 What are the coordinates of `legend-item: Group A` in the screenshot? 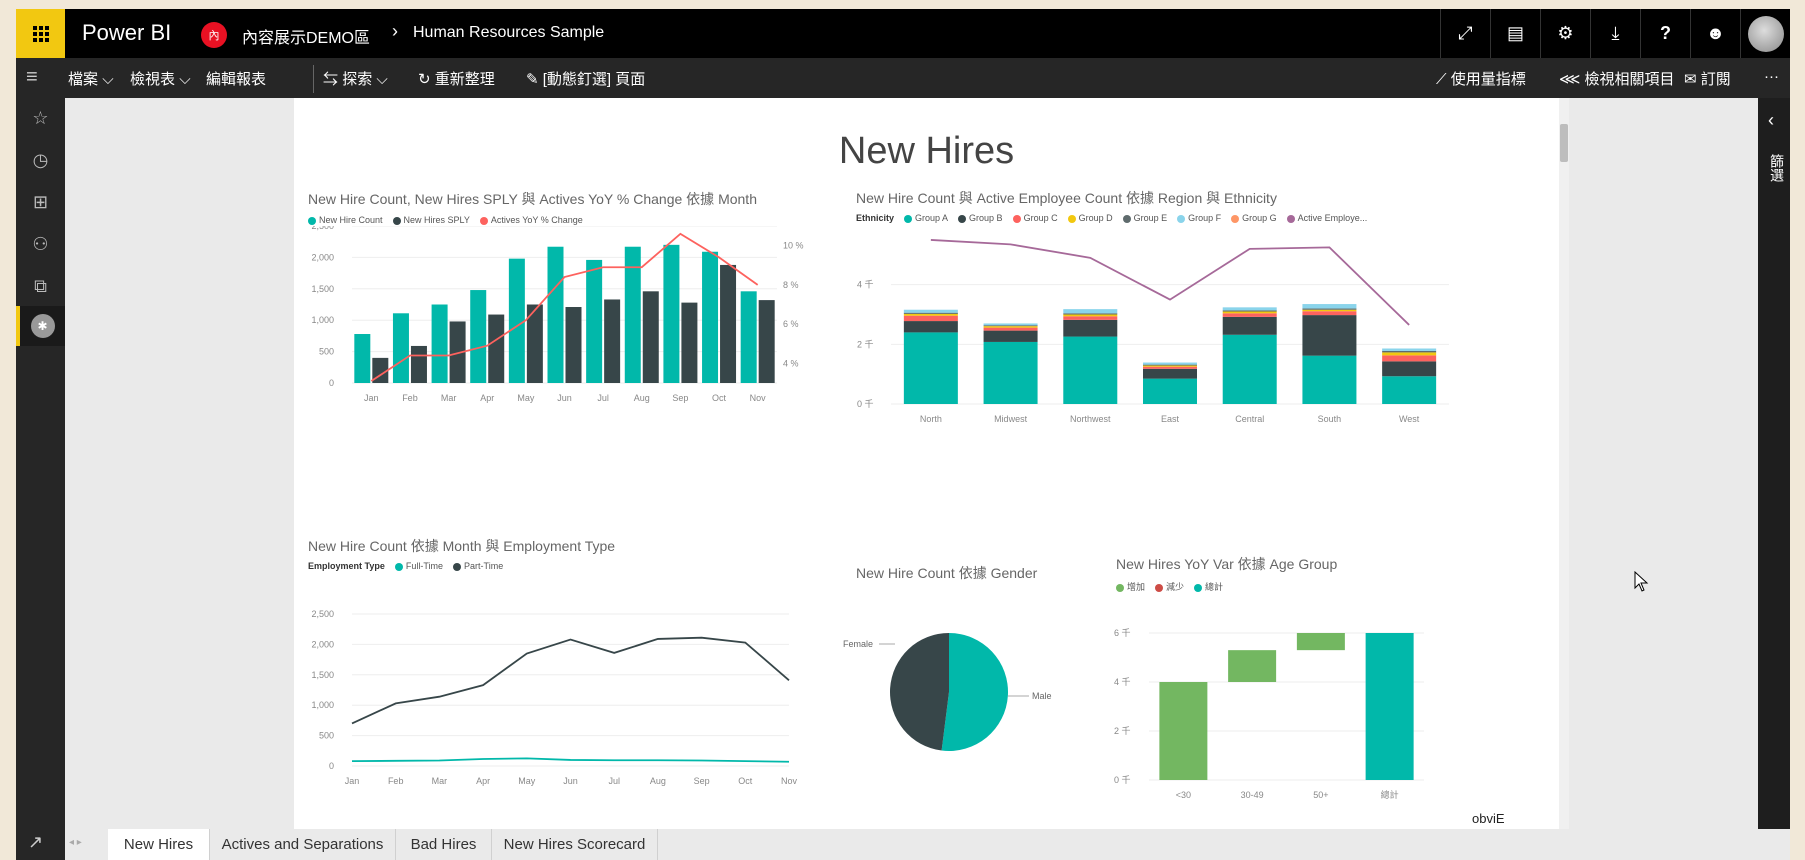 It's located at (926, 218).